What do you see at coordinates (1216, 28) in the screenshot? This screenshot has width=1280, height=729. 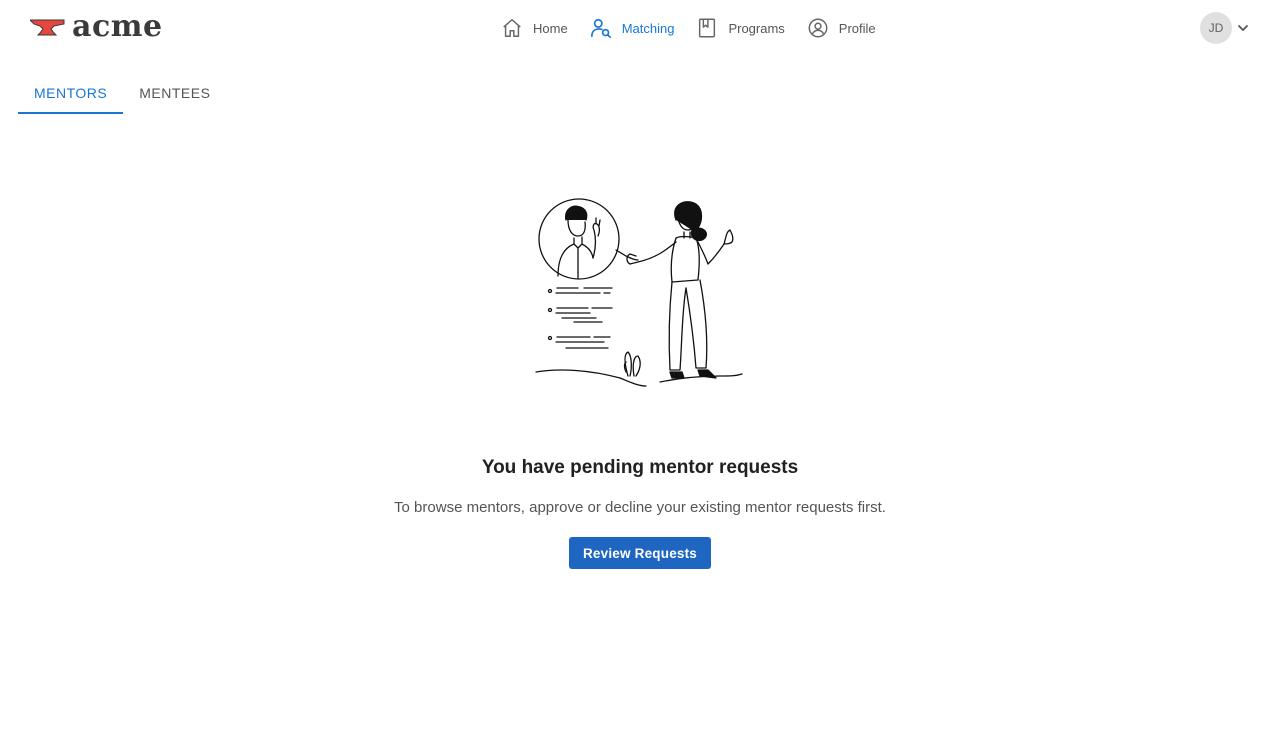 I see `avatar: JD` at bounding box center [1216, 28].